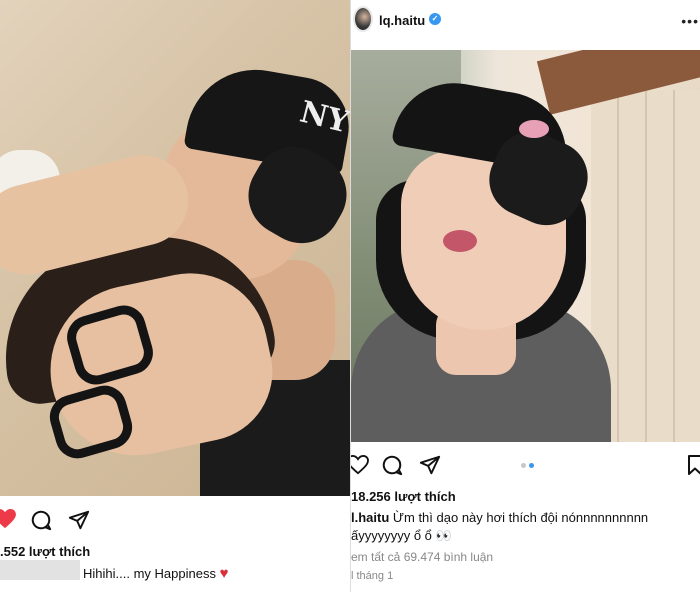 This screenshot has width=700, height=592. I want to click on likes-count: .552 lượt thích, so click(45, 551).